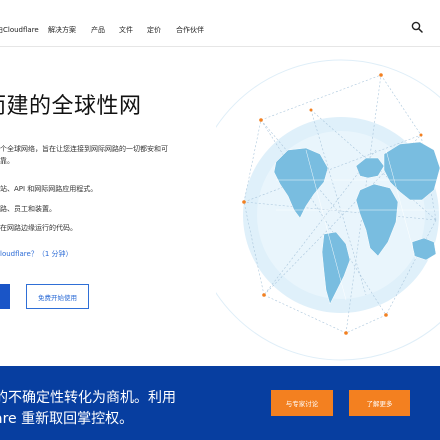 This screenshot has width=440, height=440. Describe the element at coordinates (98, 30) in the screenshot. I see `nav-item-products: 产品` at that location.